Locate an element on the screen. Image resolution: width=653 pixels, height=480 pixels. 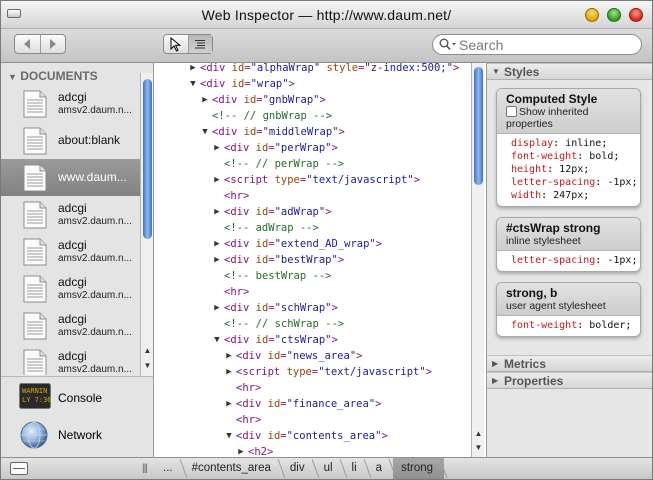
console-toggle-button is located at coordinates (19, 468).